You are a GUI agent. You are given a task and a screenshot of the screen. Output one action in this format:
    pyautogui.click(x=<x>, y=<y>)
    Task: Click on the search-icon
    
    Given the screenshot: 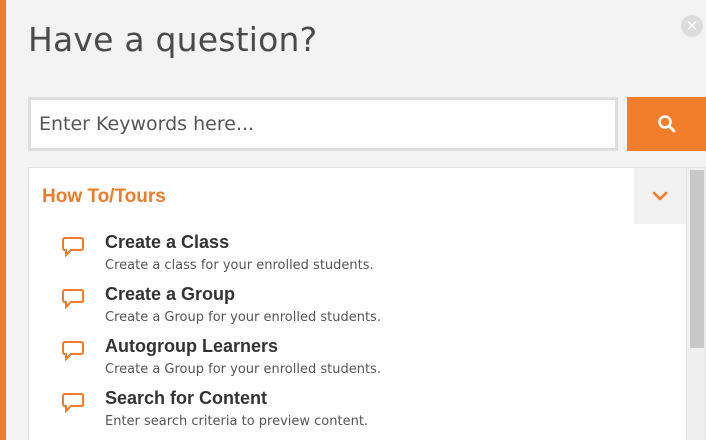 What is the action you would take?
    pyautogui.click(x=666, y=124)
    